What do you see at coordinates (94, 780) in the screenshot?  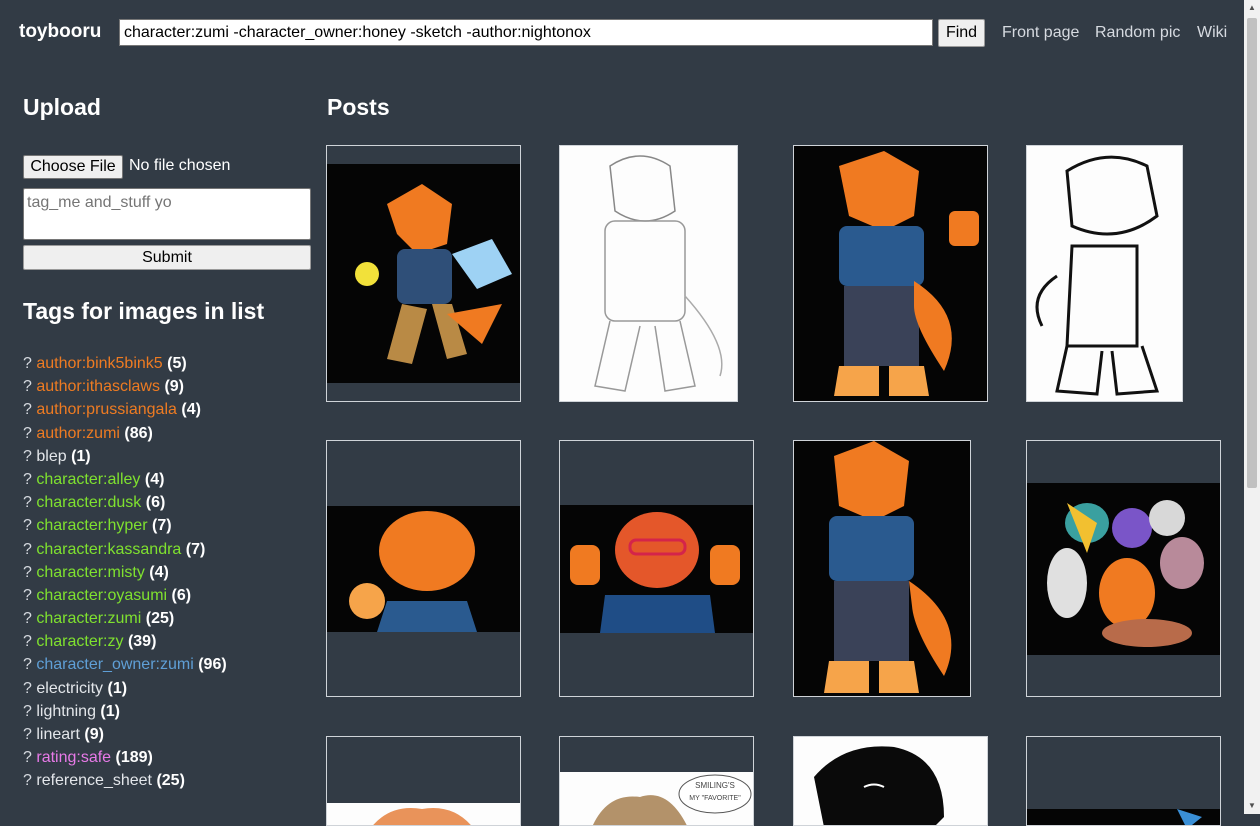 I see `tag-link: reference_sheet` at bounding box center [94, 780].